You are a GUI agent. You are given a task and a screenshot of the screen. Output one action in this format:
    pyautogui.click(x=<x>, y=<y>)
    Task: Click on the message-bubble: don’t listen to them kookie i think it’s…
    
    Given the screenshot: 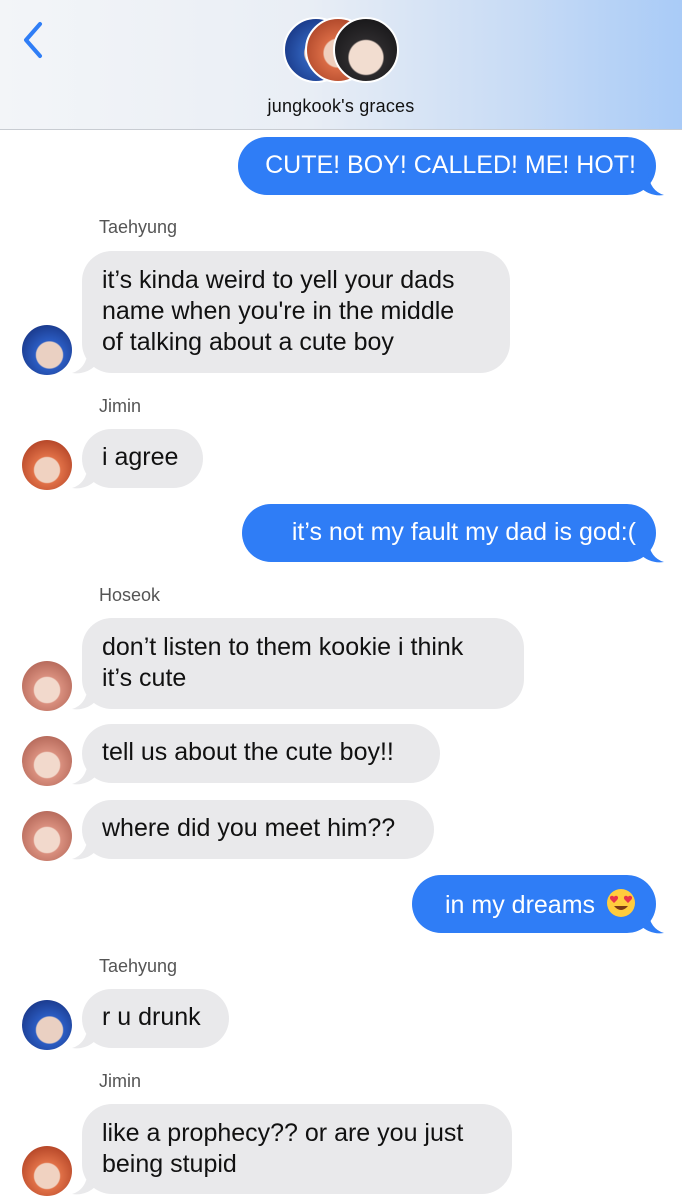 What is the action you would take?
    pyautogui.click(x=303, y=663)
    